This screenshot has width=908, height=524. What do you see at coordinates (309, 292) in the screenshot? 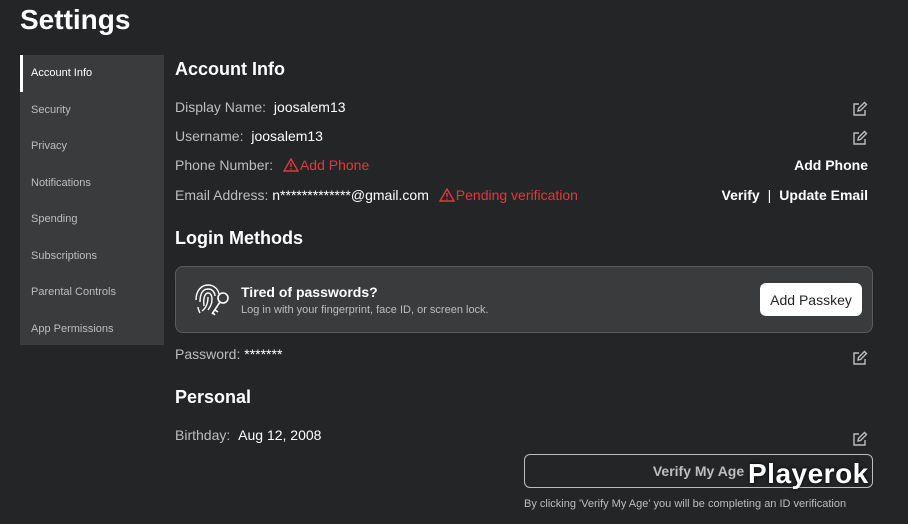
I see `passkey-title: Tired of passwords?` at bounding box center [309, 292].